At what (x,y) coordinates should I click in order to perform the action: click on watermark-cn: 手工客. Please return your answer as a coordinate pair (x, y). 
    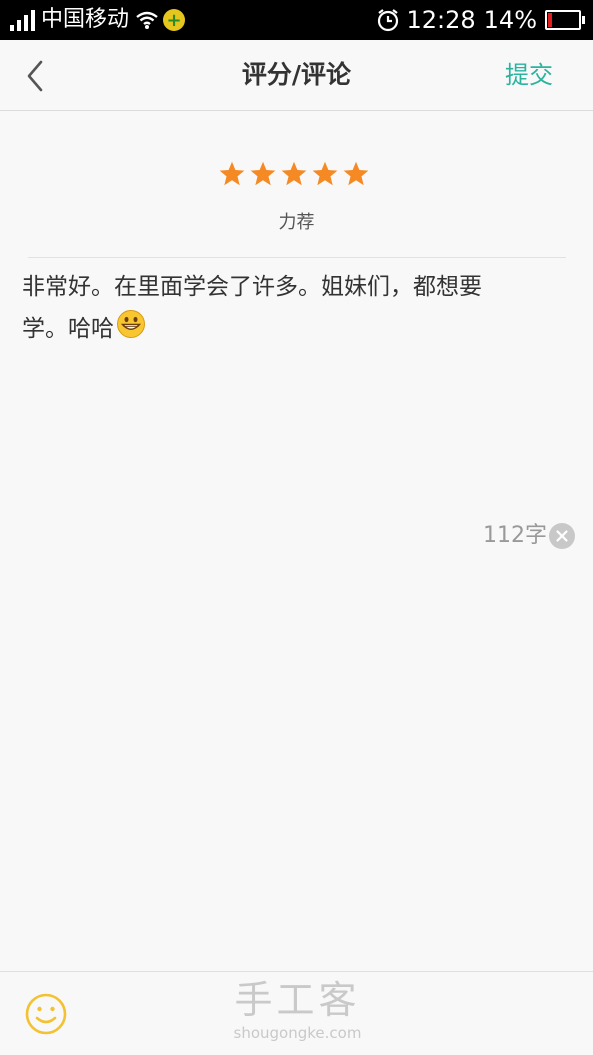
    Looking at the image, I should click on (297, 1000).